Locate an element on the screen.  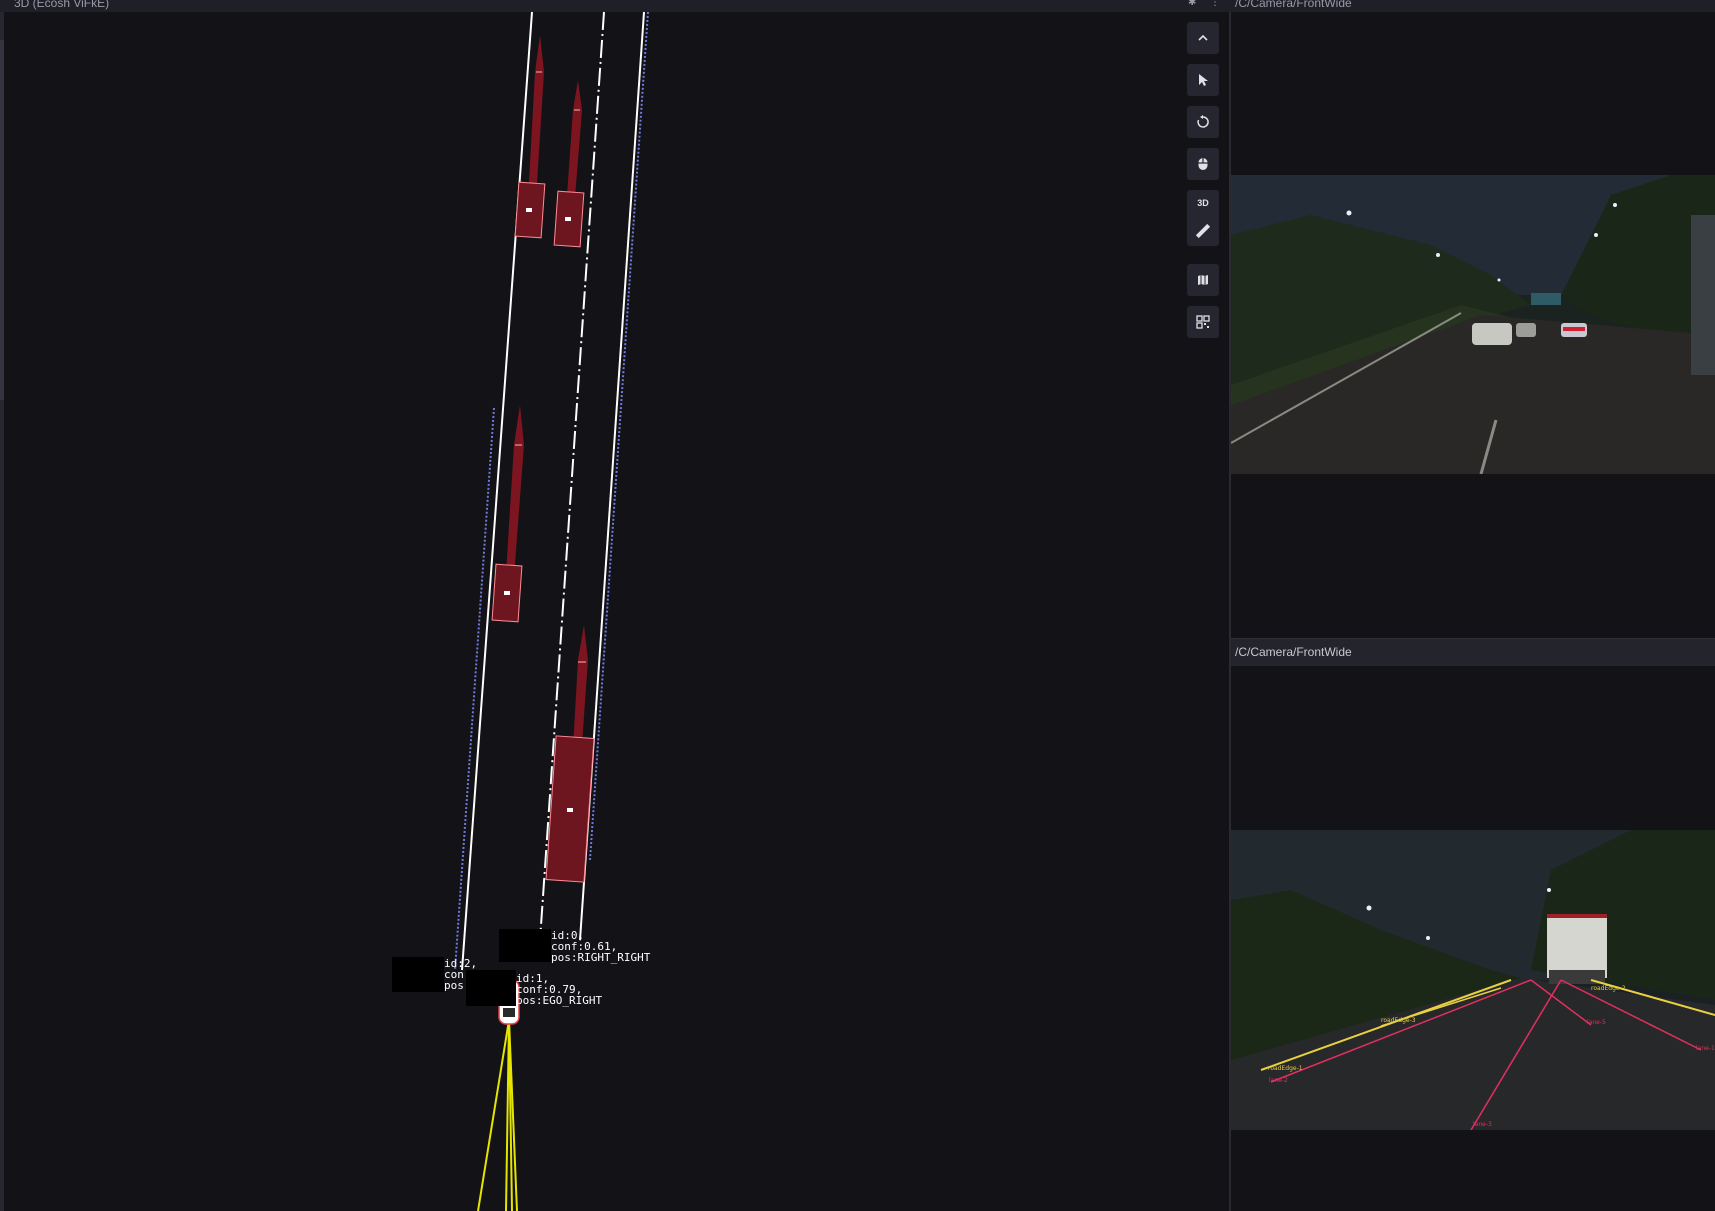
select-tool-button is located at coordinates (1203, 80).